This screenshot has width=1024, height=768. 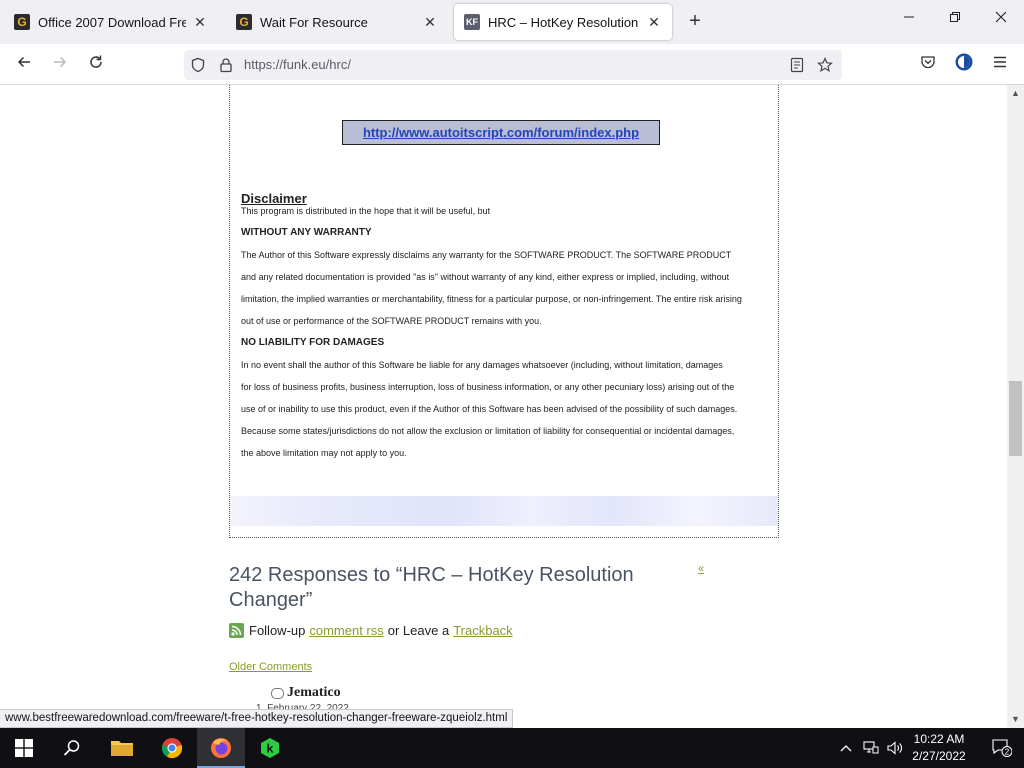 I want to click on firefox-button, so click(x=221, y=748).